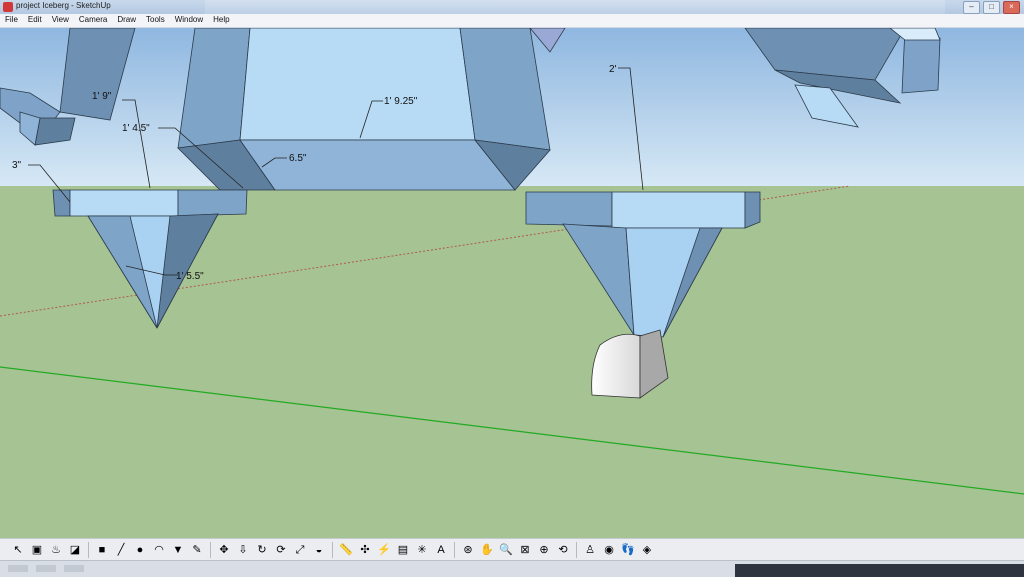  Describe the element at coordinates (281, 550) in the screenshot. I see `follow-me-icon: ⟳` at that location.